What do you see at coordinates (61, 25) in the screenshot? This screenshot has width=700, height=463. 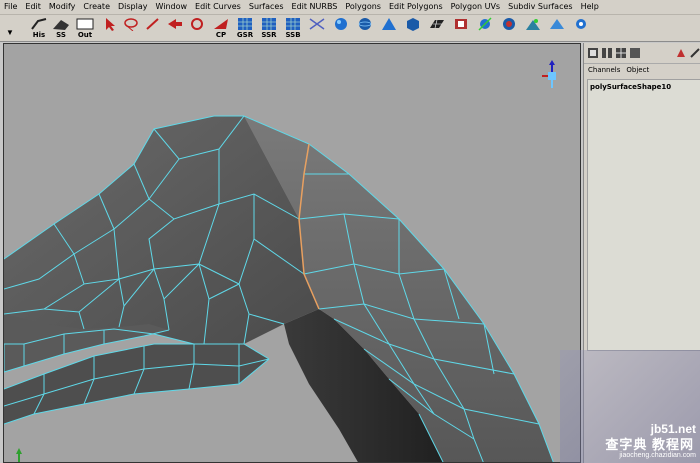 I see `smooth-icon` at bounding box center [61, 25].